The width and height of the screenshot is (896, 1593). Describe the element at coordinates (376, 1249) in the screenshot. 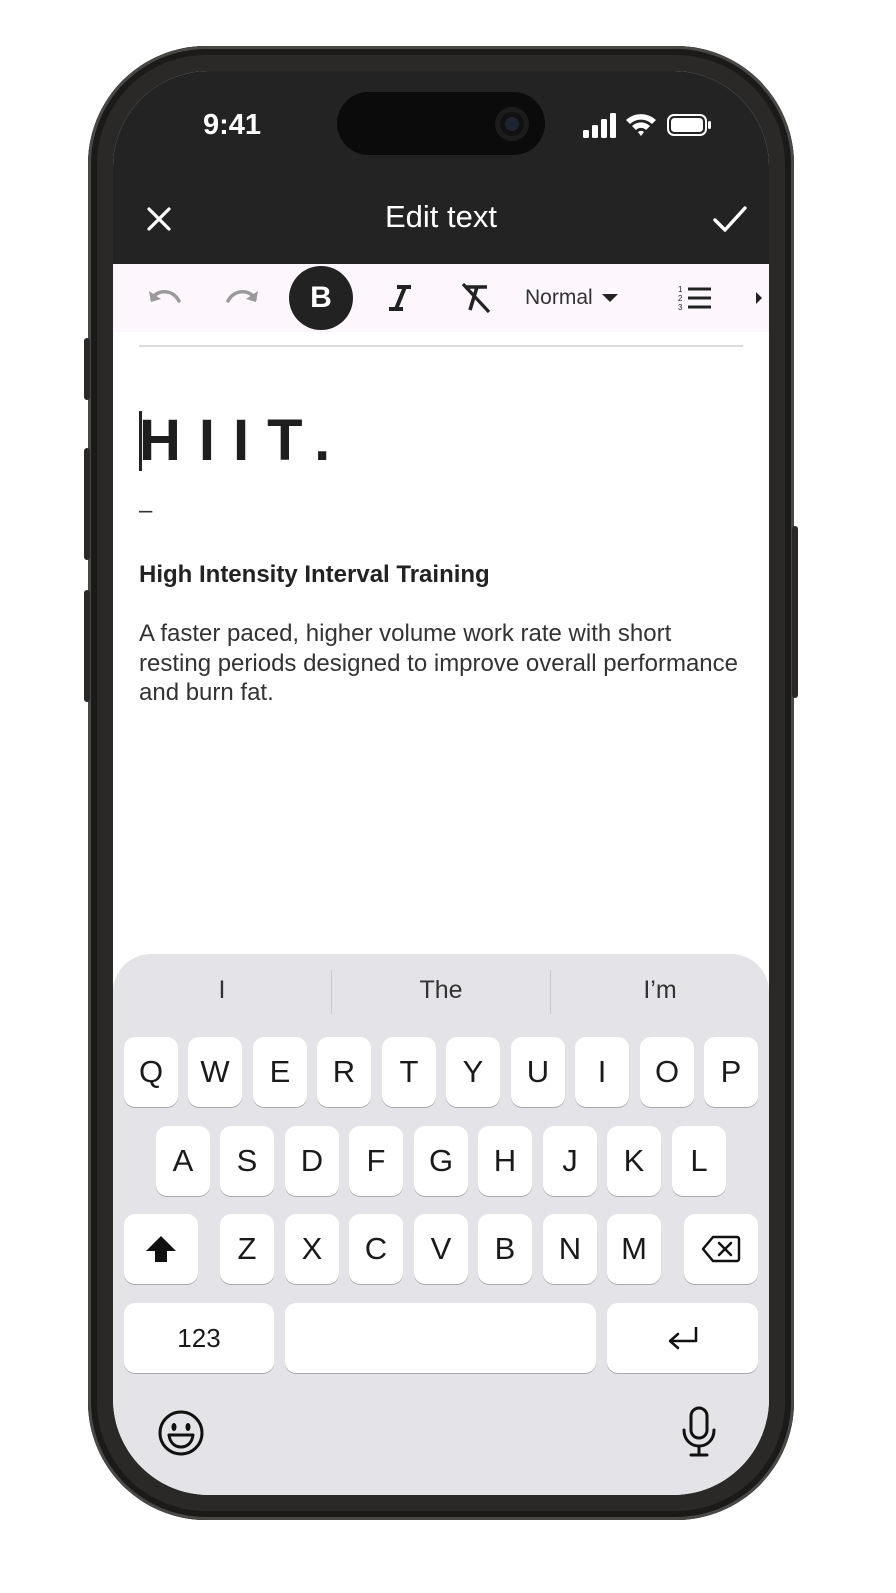

I see `key-c: C` at that location.